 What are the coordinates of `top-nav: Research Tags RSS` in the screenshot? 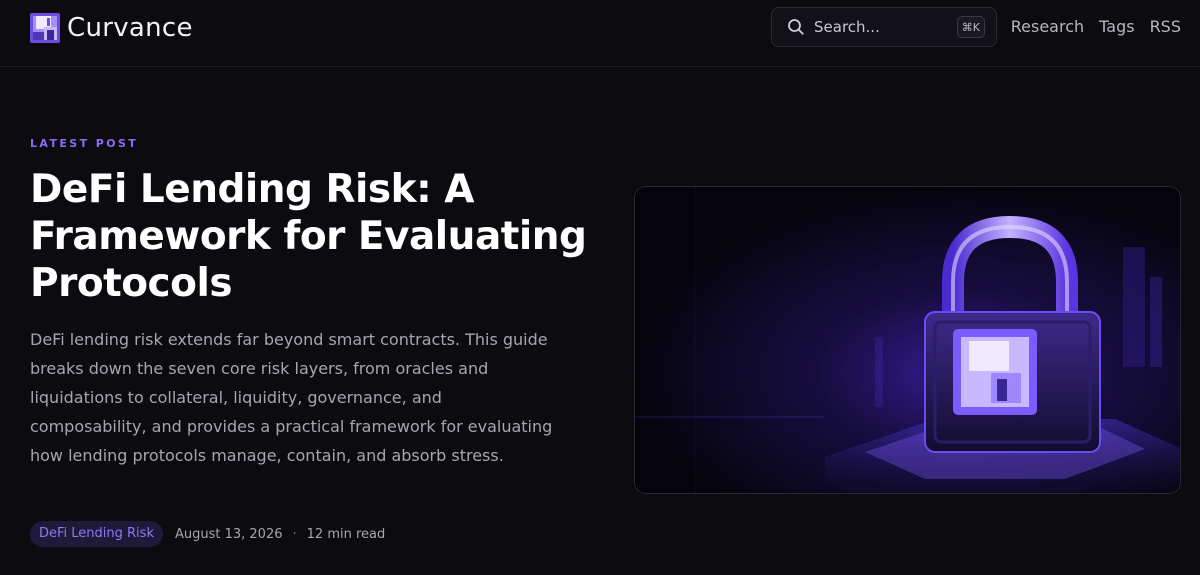 It's located at (1096, 26).